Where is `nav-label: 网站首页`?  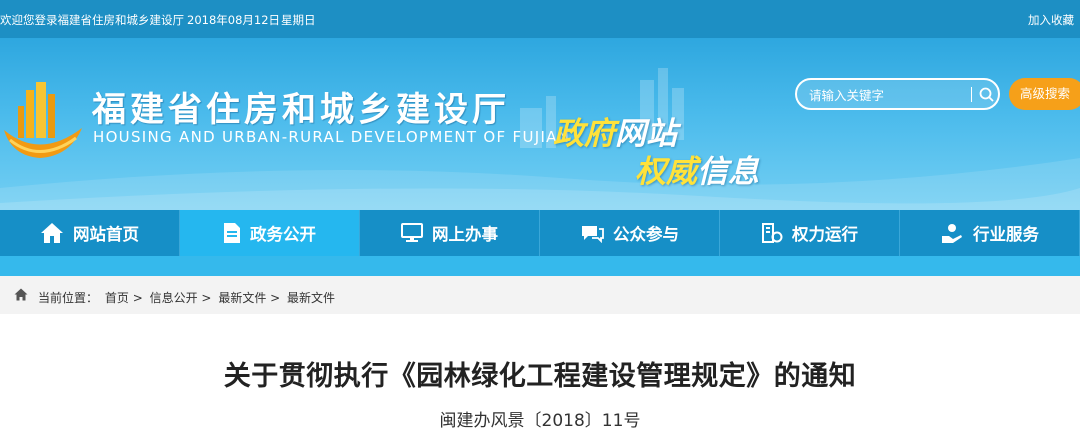
nav-label: 网站首页 is located at coordinates (106, 234).